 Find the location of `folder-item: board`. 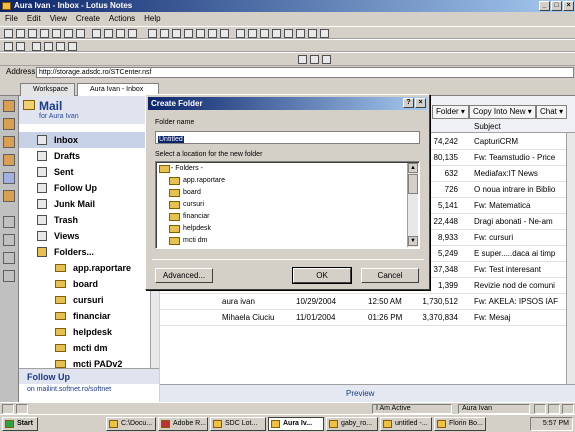

folder-item: board is located at coordinates (85, 284).